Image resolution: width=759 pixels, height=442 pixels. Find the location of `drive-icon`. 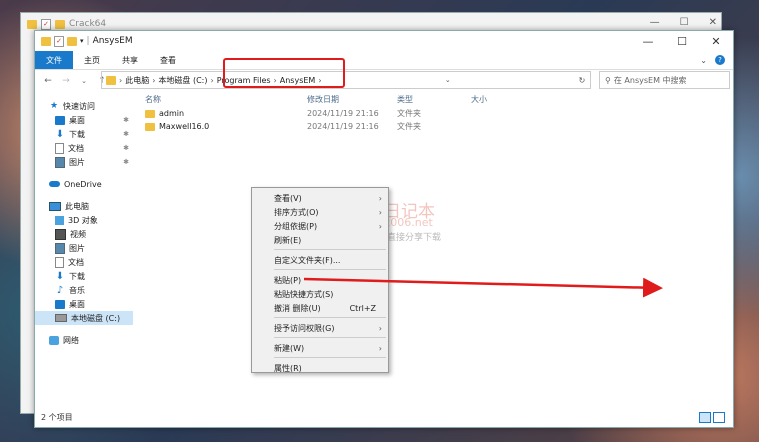

drive-icon is located at coordinates (61, 318).